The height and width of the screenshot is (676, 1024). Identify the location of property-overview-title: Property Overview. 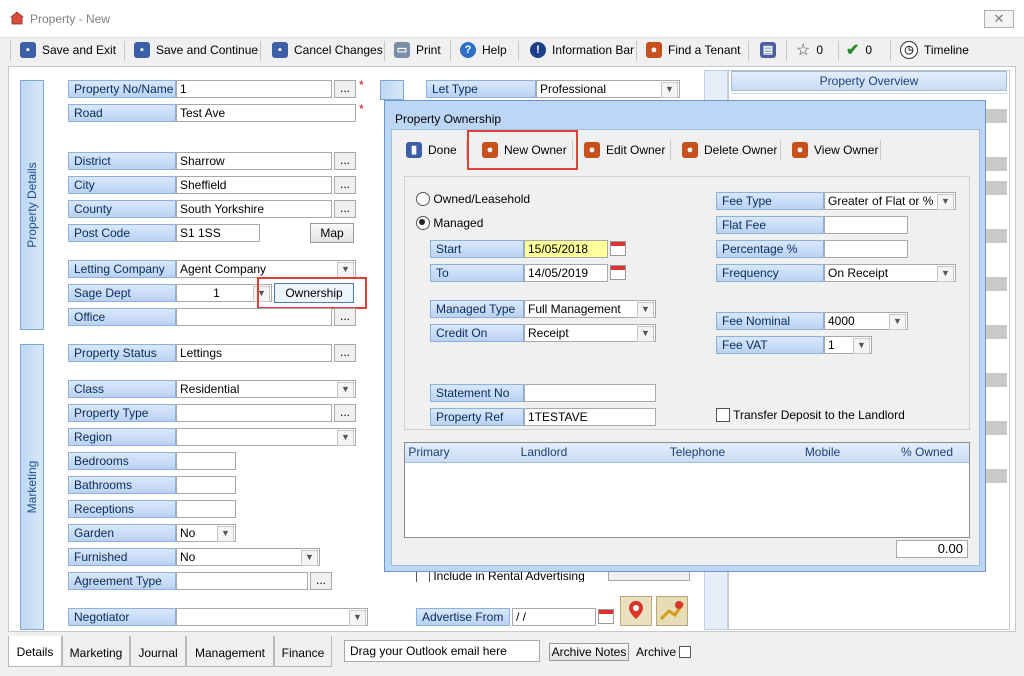
(869, 81).